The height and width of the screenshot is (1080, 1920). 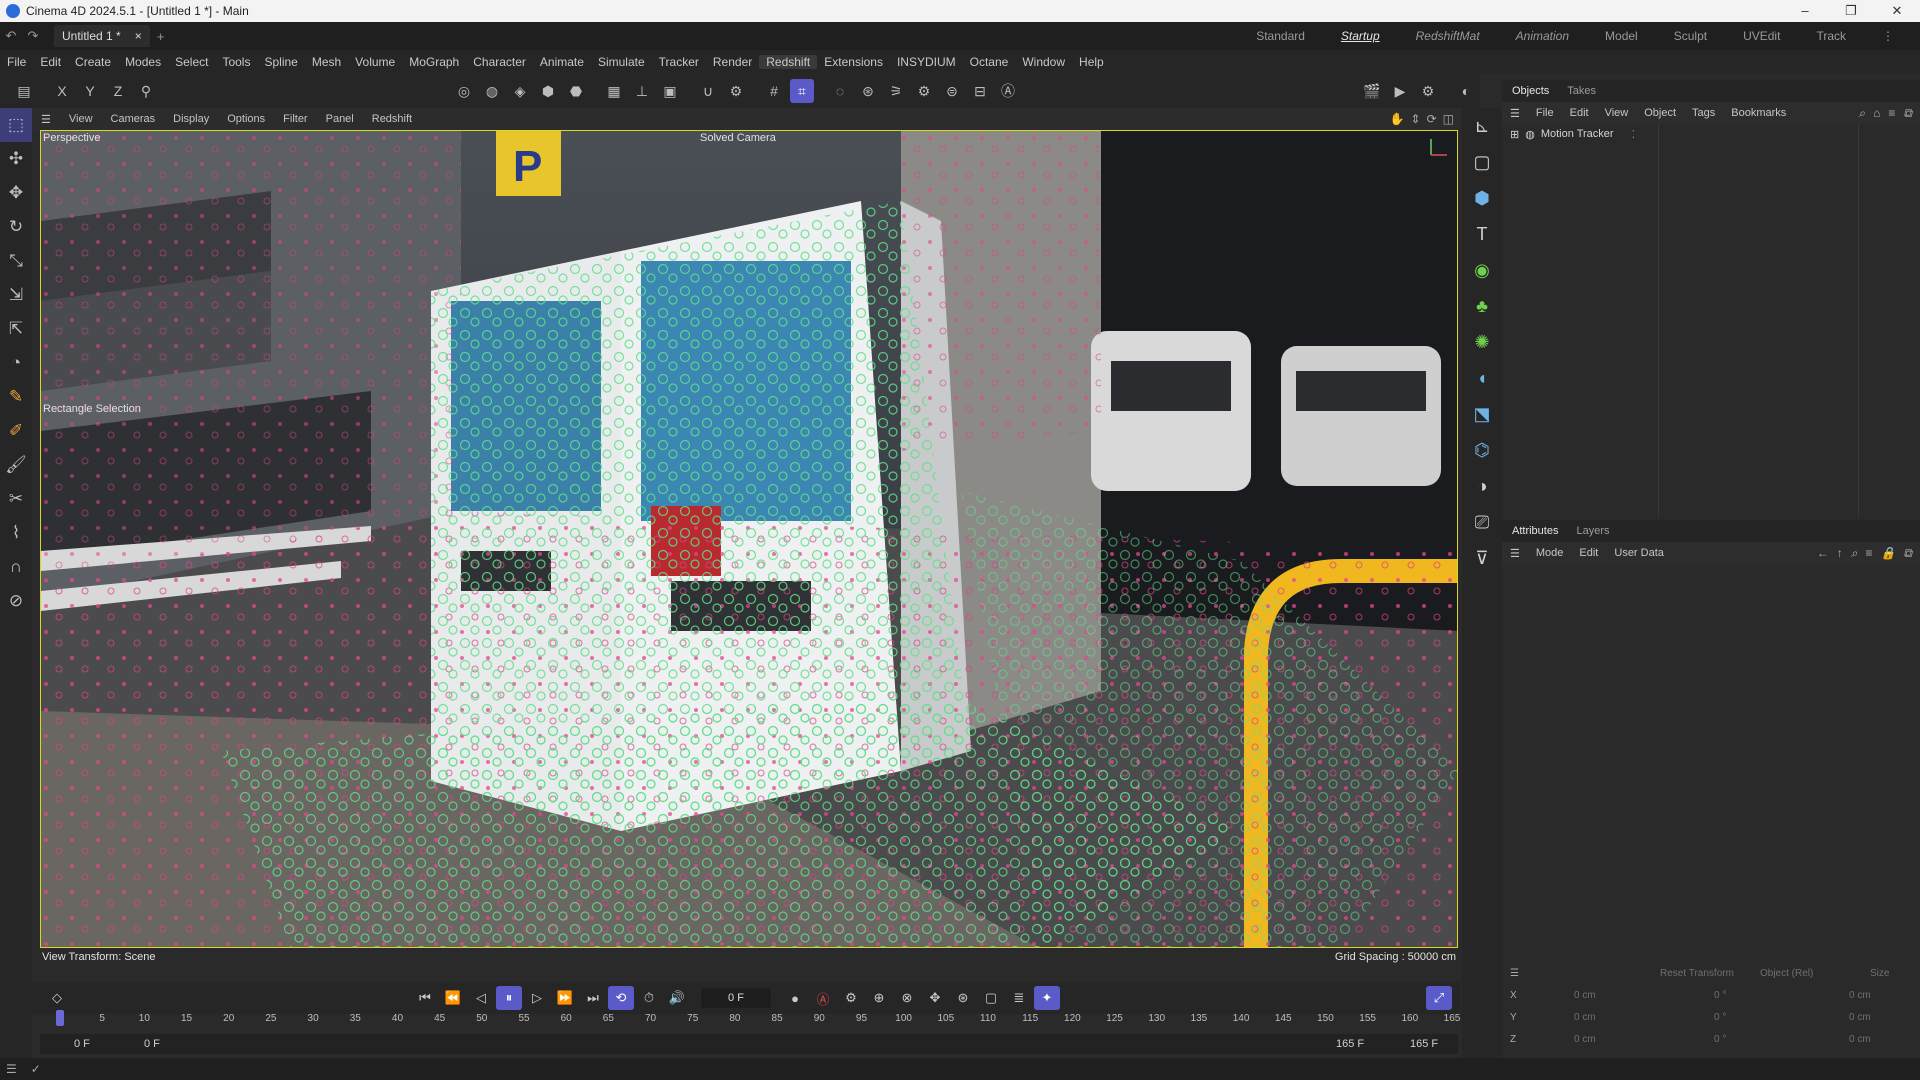 I want to click on coordinate-system-icon: ⚲, so click(x=146, y=91).